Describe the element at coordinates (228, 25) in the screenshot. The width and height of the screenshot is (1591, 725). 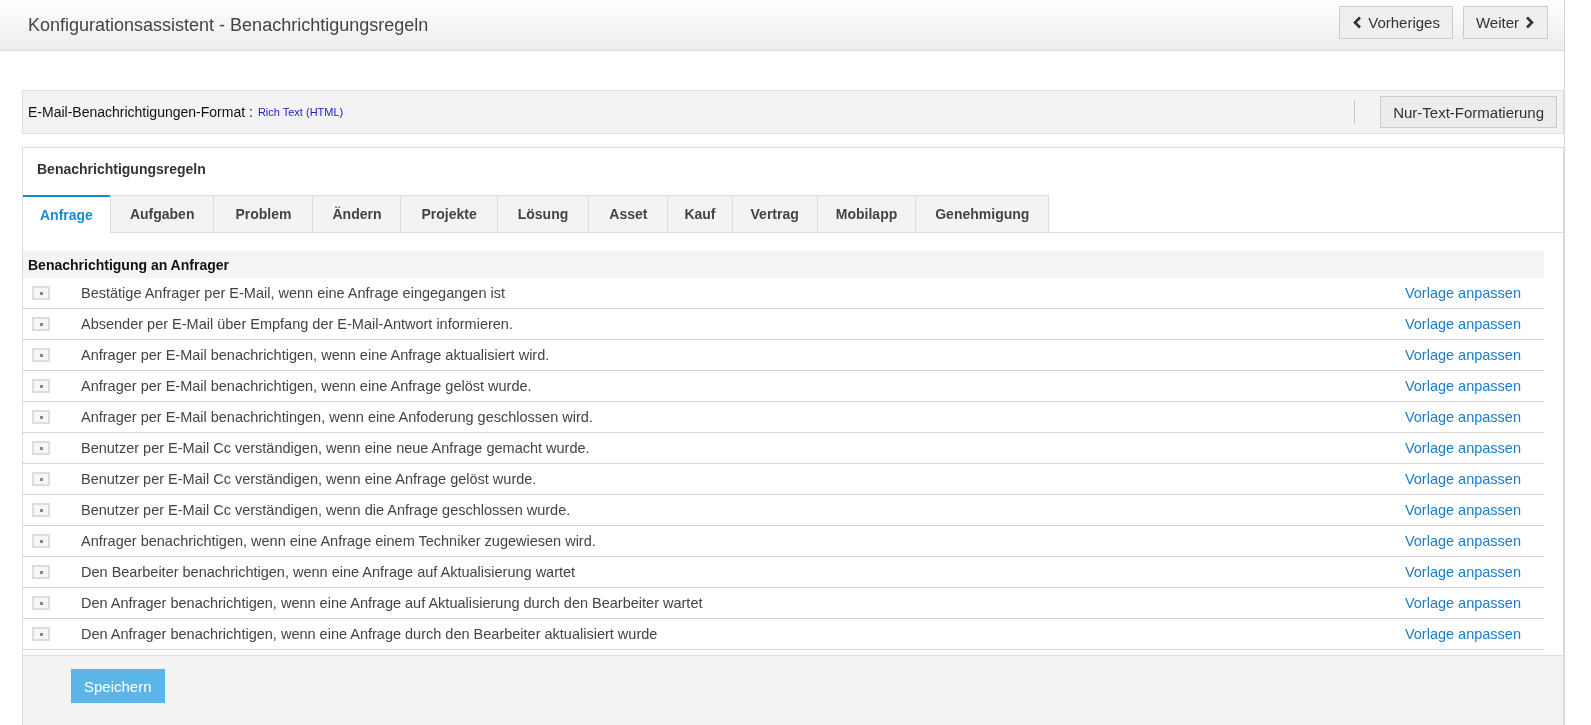
I see `page-title: Konfigurationsassistent - Benachrichtigungsregeln` at that location.